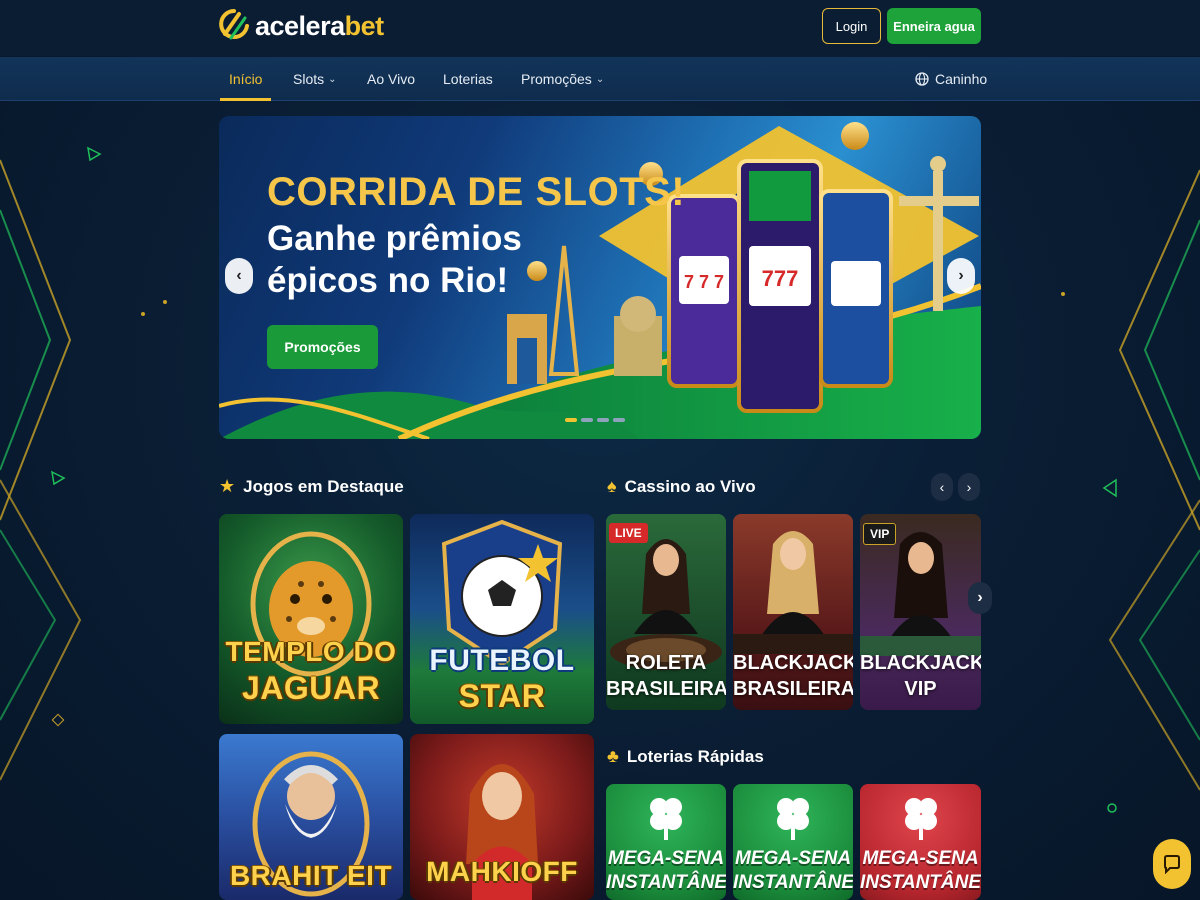 Image resolution: width=1200 pixels, height=900 pixels. I want to click on language-selector: Caninho, so click(951, 79).